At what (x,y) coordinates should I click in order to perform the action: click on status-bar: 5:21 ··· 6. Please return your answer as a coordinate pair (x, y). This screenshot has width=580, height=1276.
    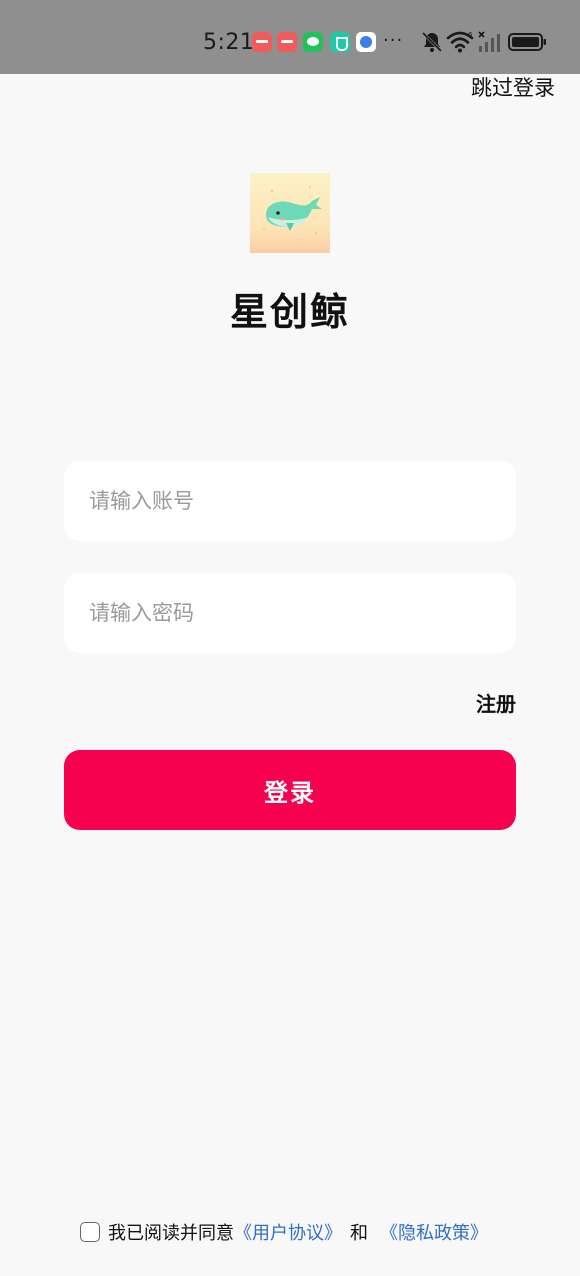
    Looking at the image, I should click on (290, 37).